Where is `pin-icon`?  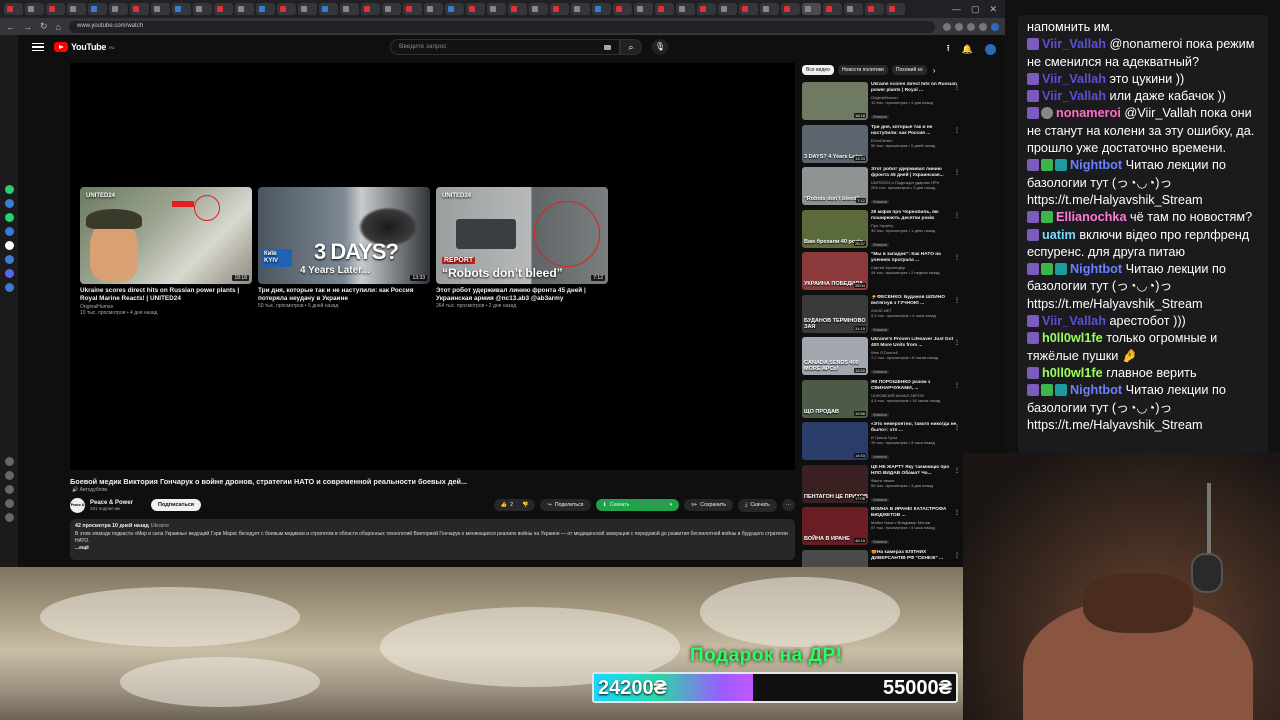
pin-icon is located at coordinates (9, 503).